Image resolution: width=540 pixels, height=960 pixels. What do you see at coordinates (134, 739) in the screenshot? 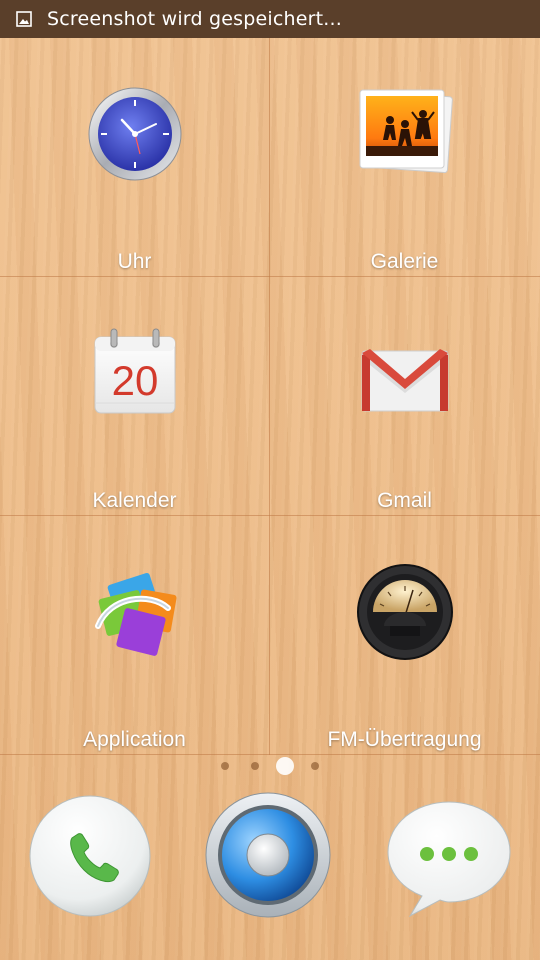
I see `app-label: Application` at bounding box center [134, 739].